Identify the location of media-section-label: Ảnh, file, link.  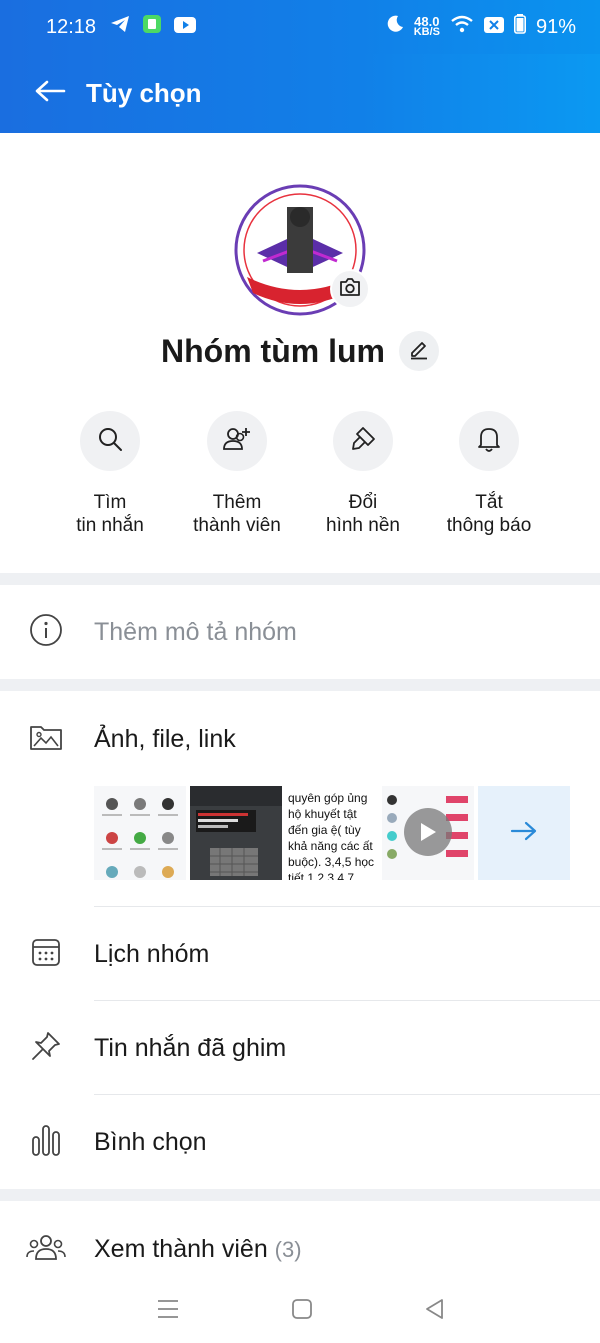
(165, 738).